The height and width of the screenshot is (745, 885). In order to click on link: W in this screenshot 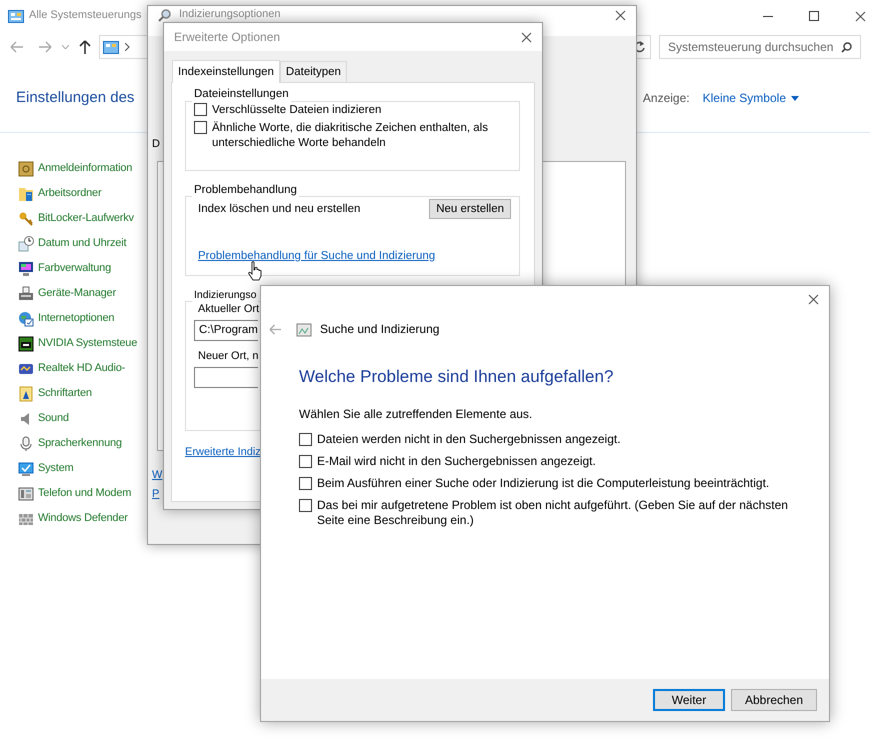, I will do `click(157, 475)`.